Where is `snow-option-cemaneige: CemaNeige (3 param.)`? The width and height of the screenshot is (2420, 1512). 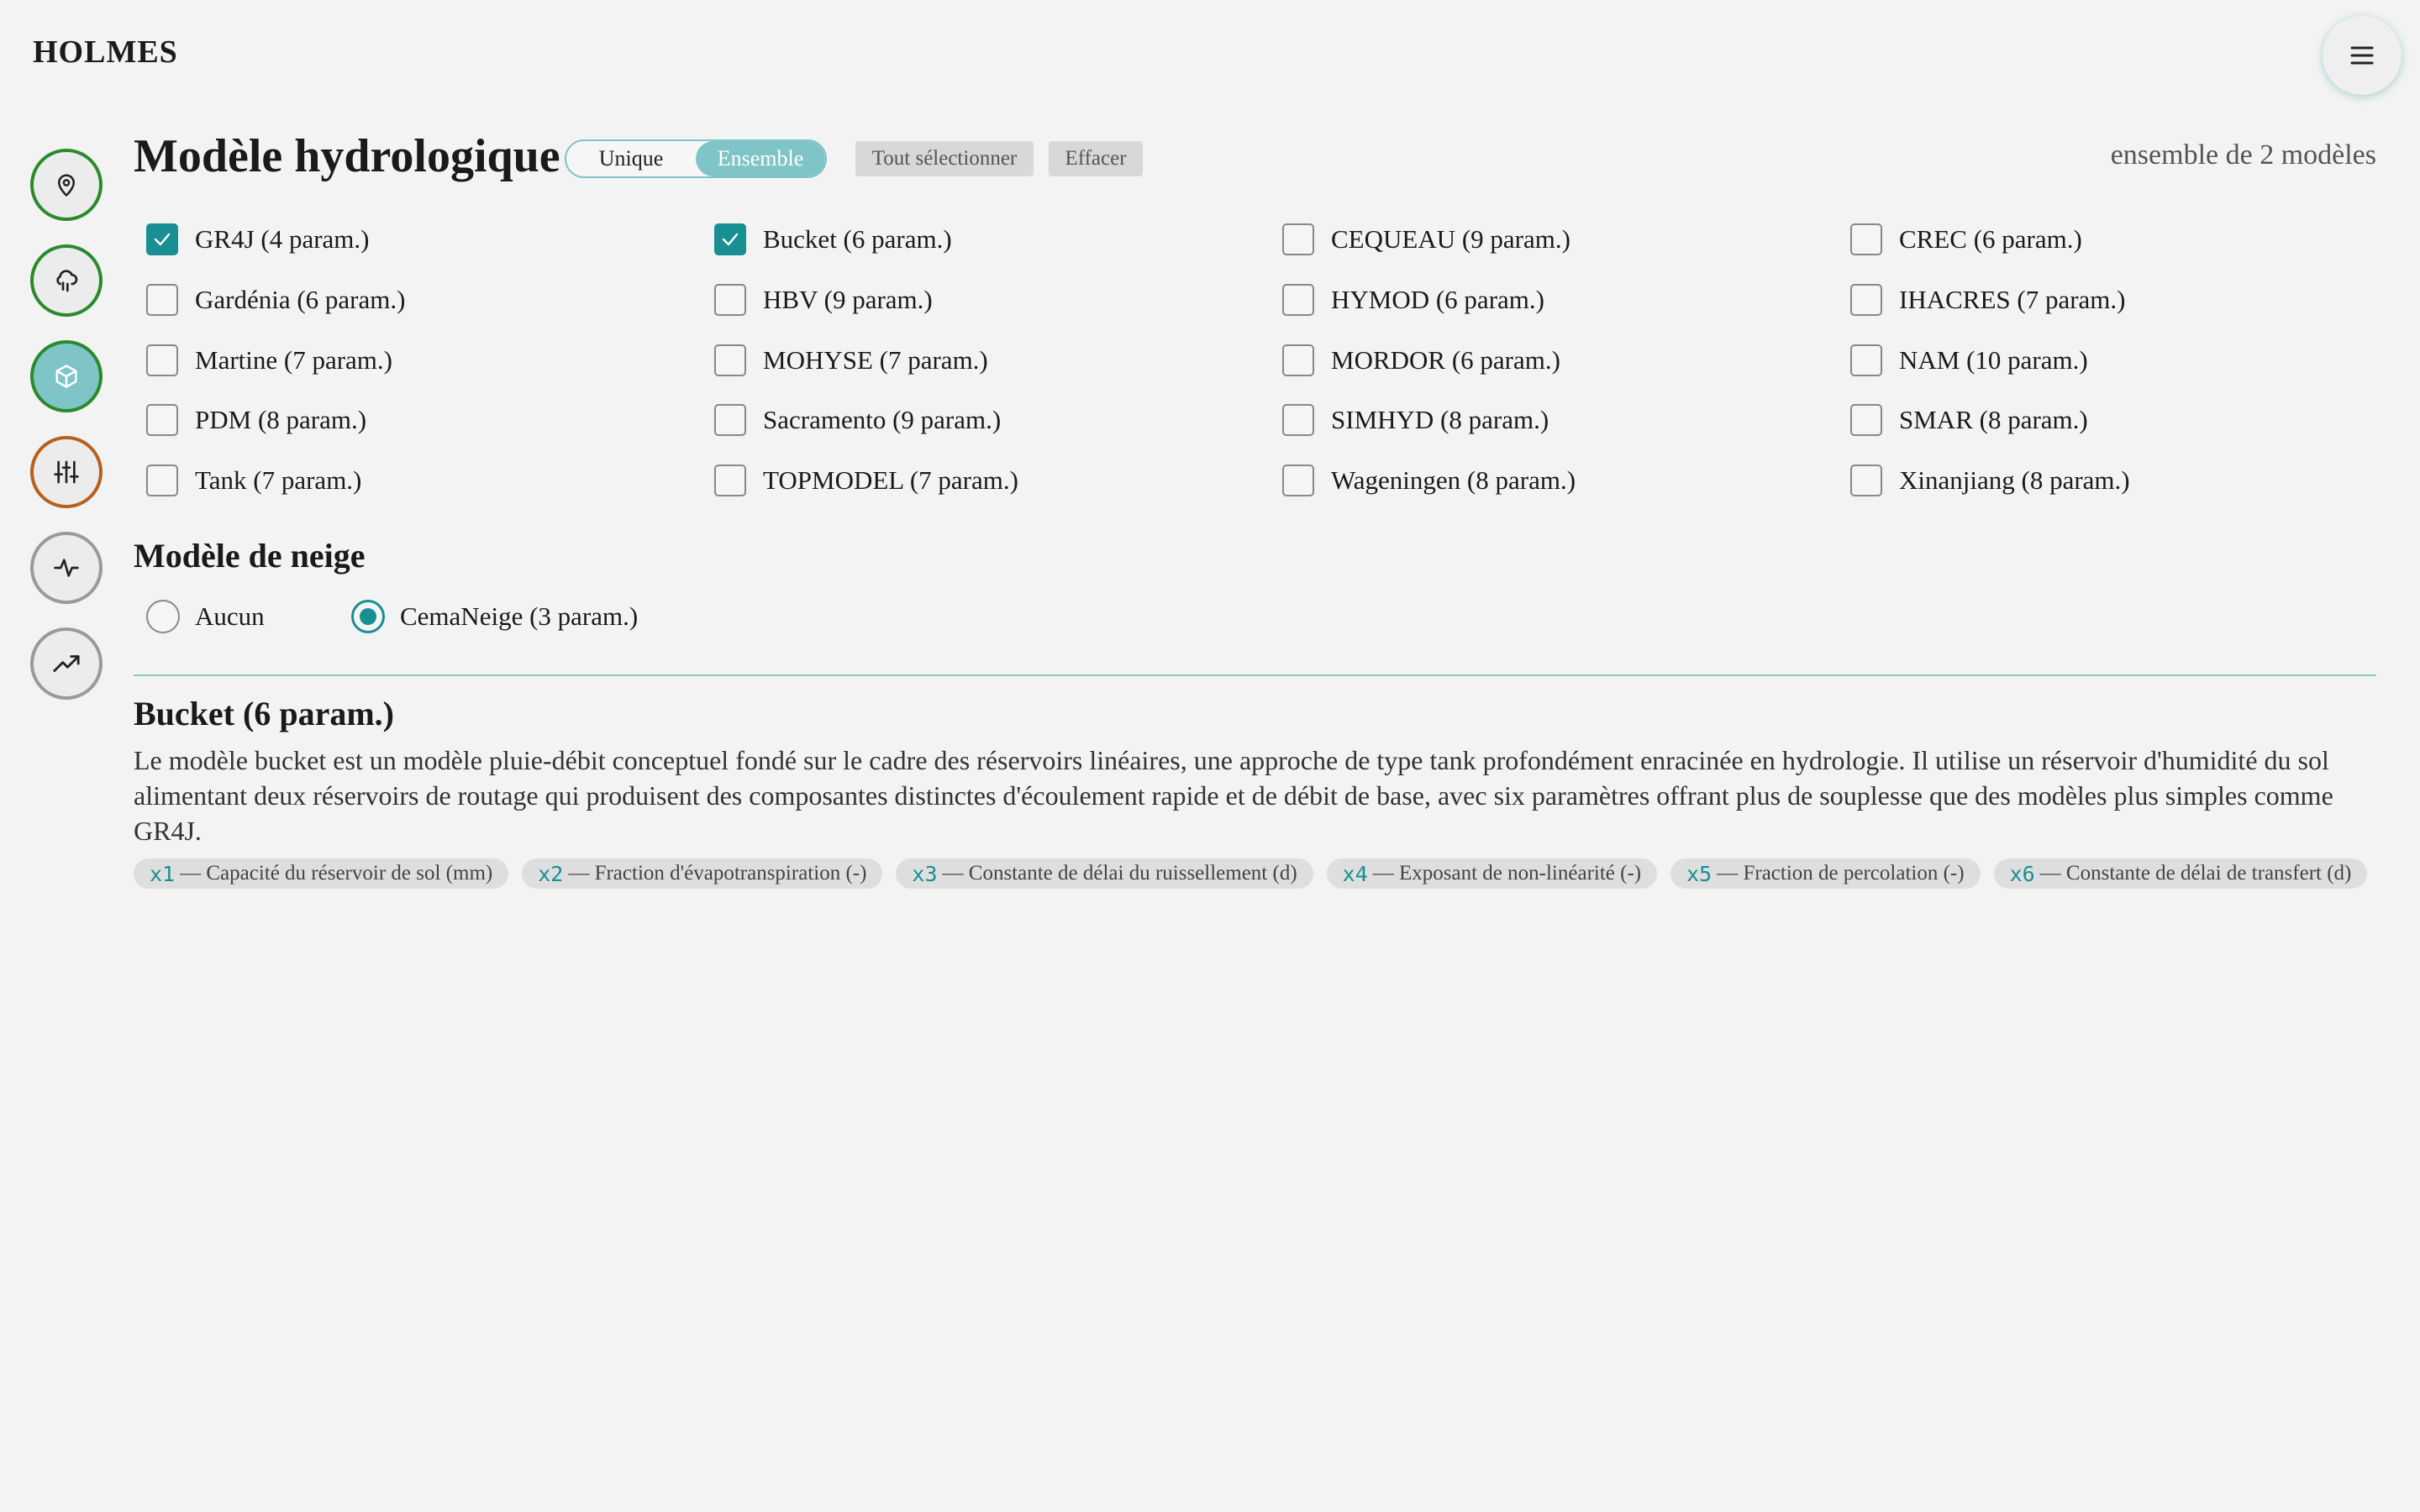
snow-option-cemaneige: CemaNeige (3 param.) is located at coordinates (495, 616).